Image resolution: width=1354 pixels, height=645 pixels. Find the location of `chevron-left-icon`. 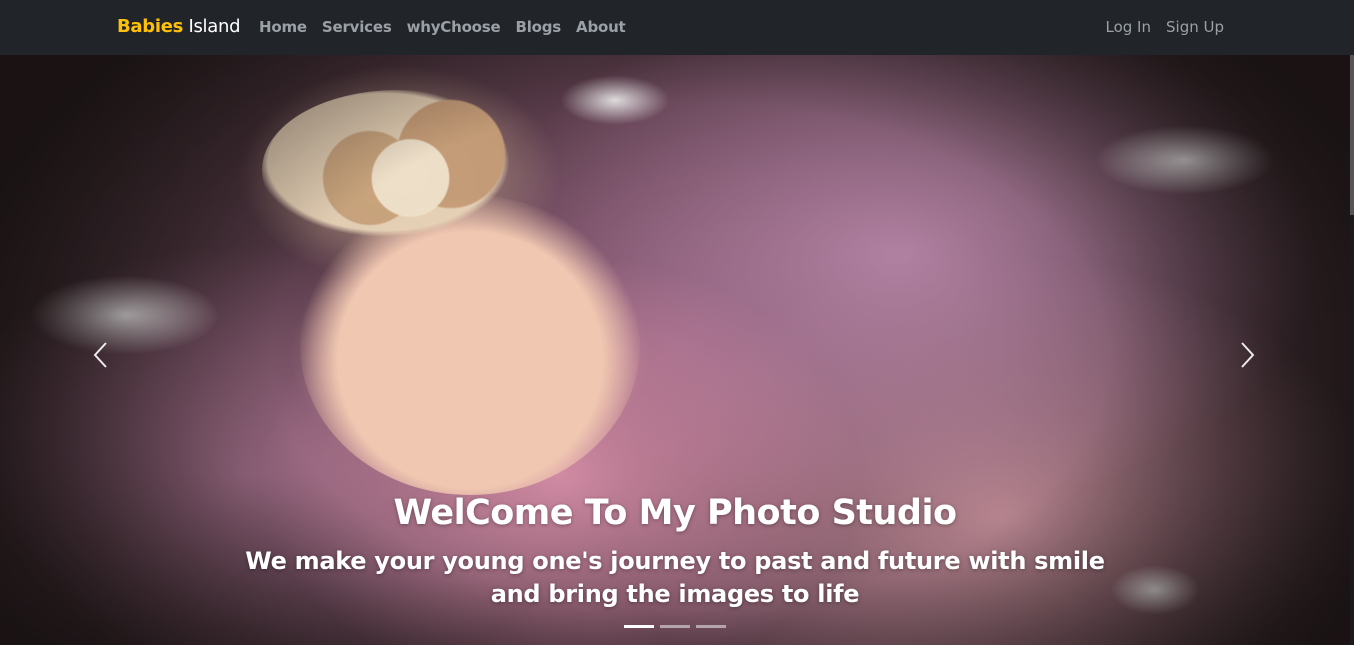

chevron-left-icon is located at coordinates (100, 355).